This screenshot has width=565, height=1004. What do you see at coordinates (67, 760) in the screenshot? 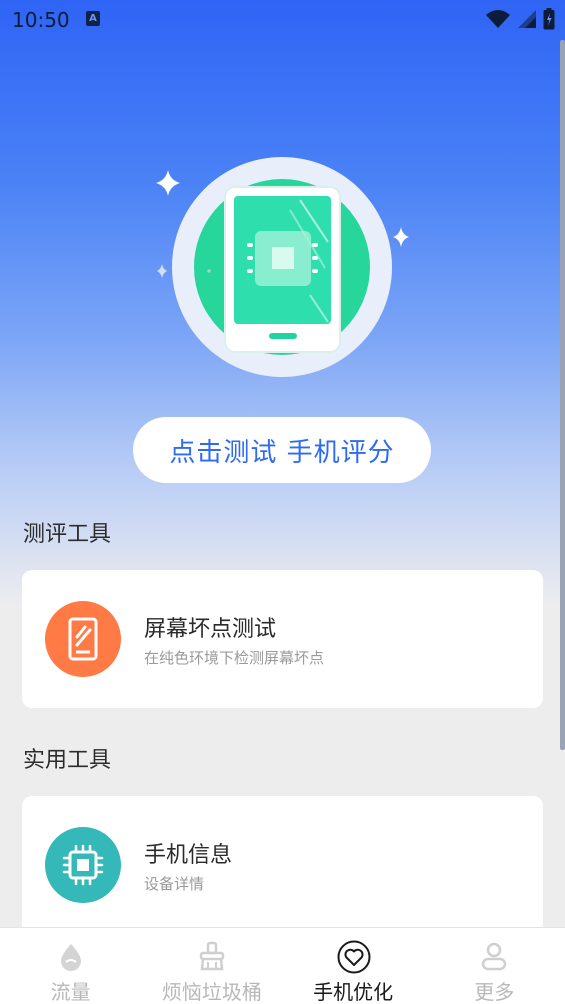
I see `section-title-utilities: 实用工具` at bounding box center [67, 760].